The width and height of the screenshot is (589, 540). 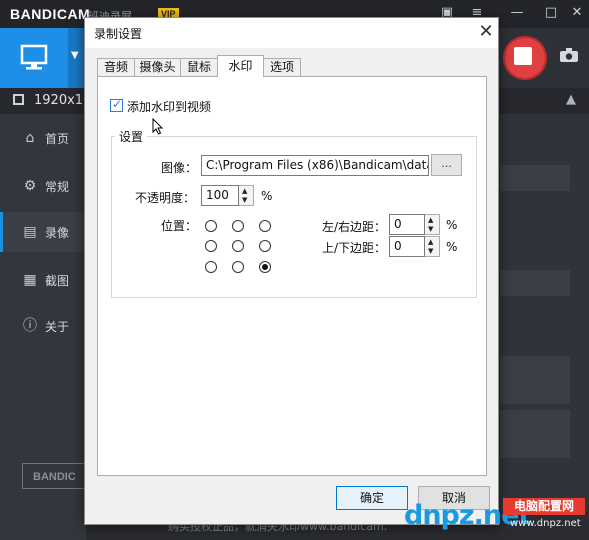 What do you see at coordinates (43, 186) in the screenshot?
I see `sidebar-item-general: ⚙ 常规` at bounding box center [43, 186].